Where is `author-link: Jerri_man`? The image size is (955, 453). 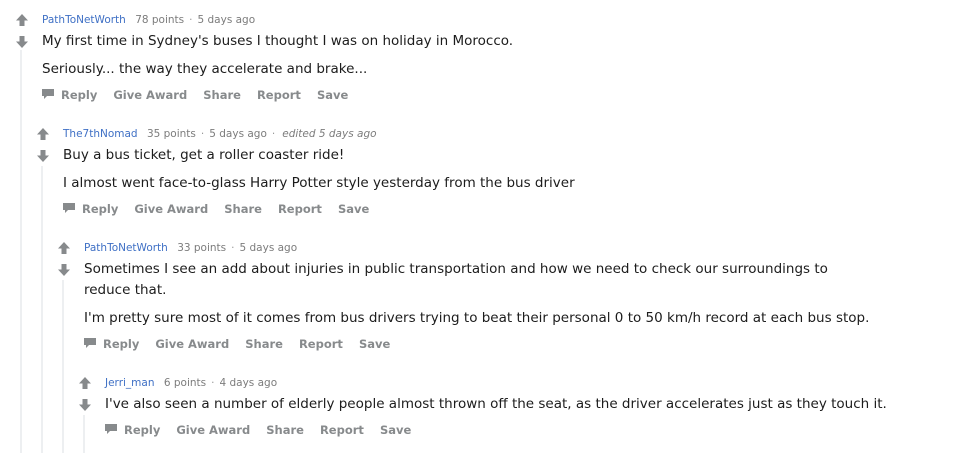 author-link: Jerri_man is located at coordinates (130, 383).